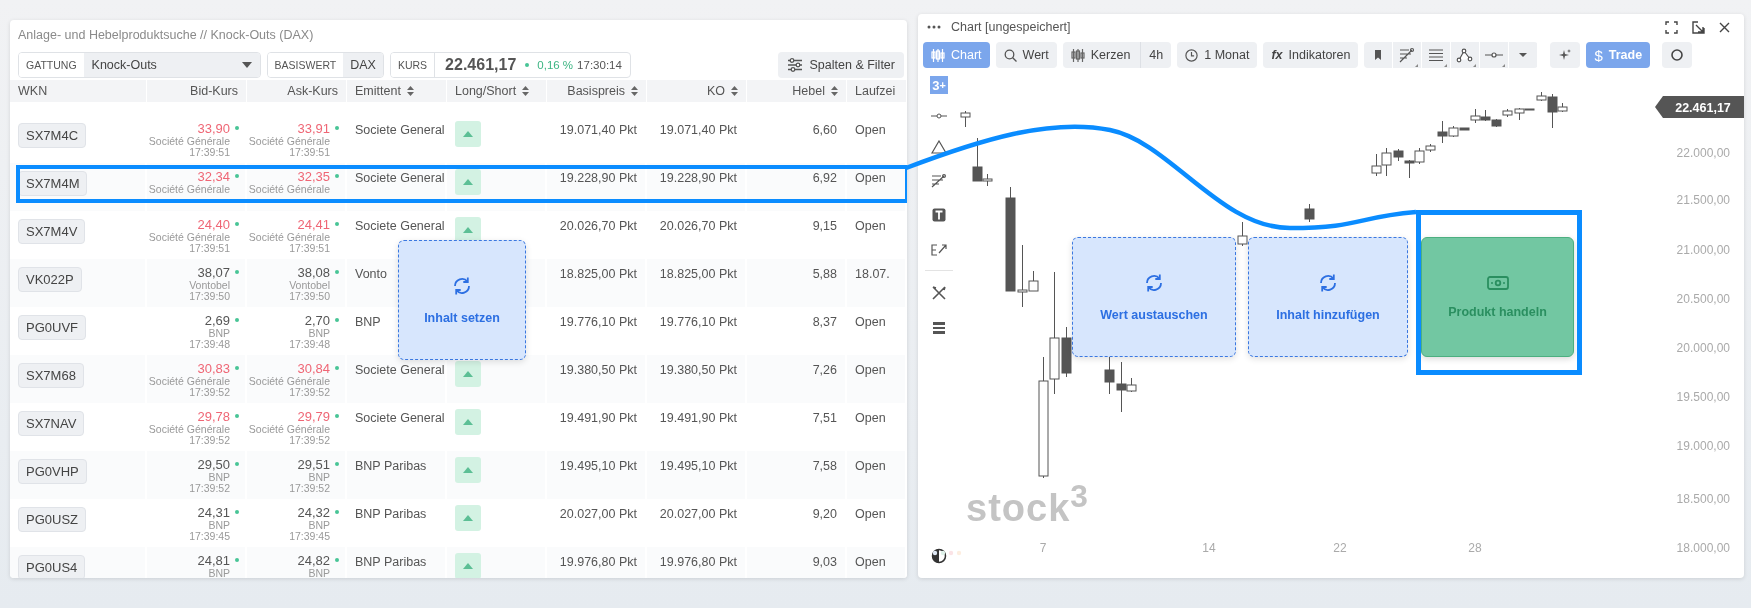 The width and height of the screenshot is (1751, 608). Describe the element at coordinates (1724, 27) in the screenshot. I see `close-icon` at that location.